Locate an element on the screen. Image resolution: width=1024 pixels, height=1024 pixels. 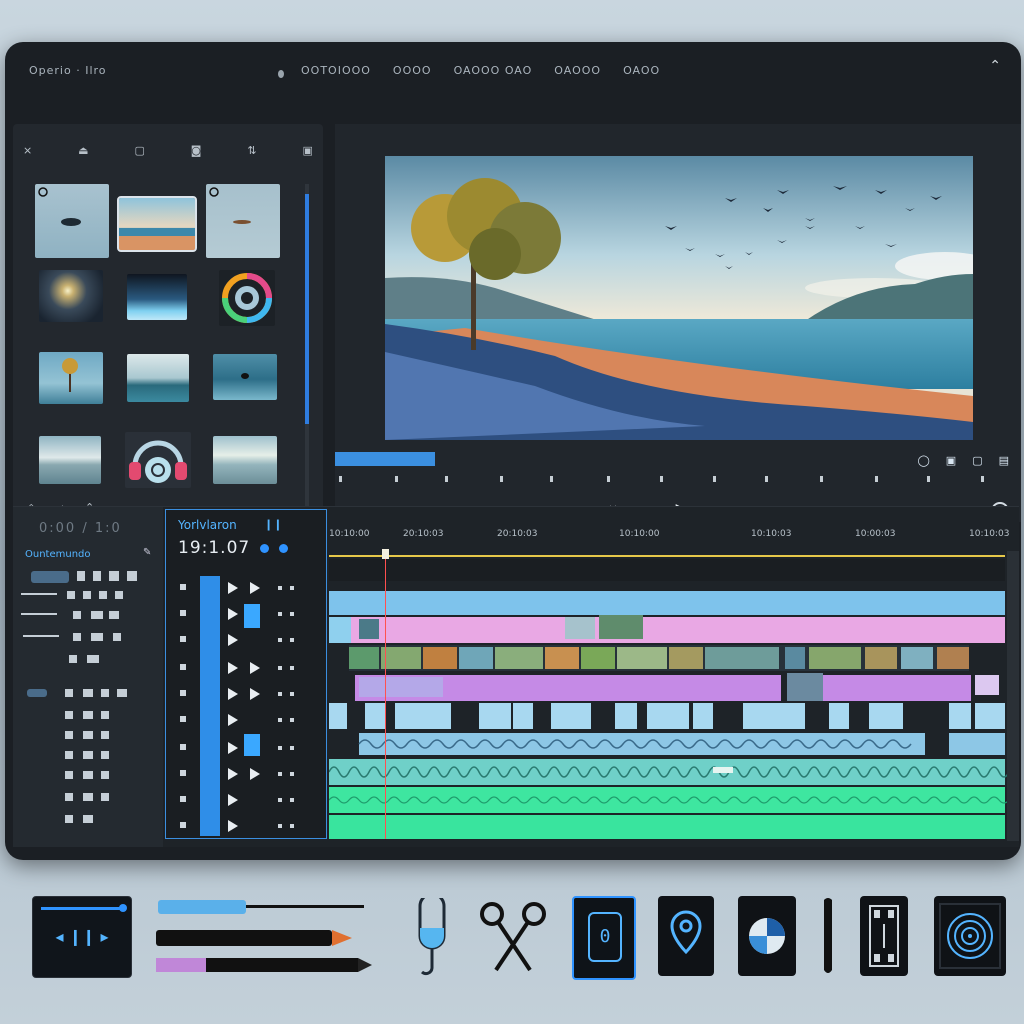
viewer-tools: ◯ ▣ ▢ ▤ is located at coordinates (963, 460).